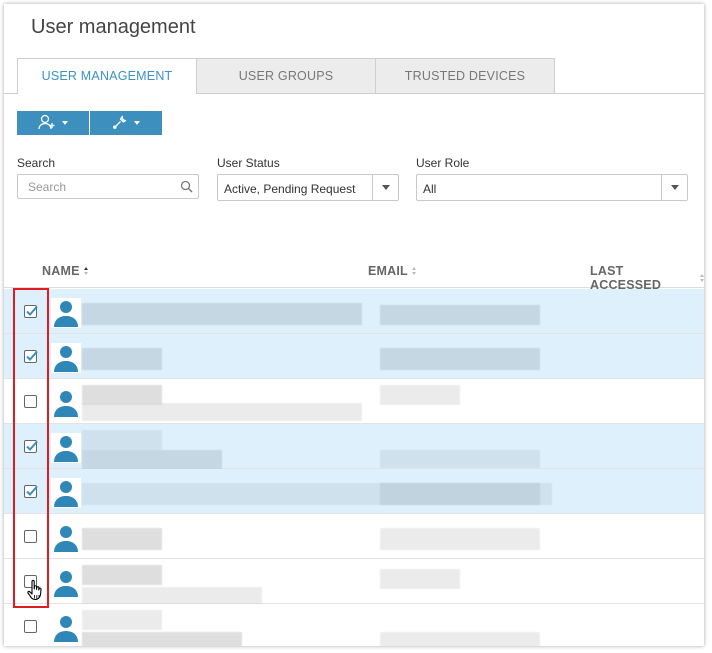  I want to click on checkbox-column-highlight, so click(31, 448).